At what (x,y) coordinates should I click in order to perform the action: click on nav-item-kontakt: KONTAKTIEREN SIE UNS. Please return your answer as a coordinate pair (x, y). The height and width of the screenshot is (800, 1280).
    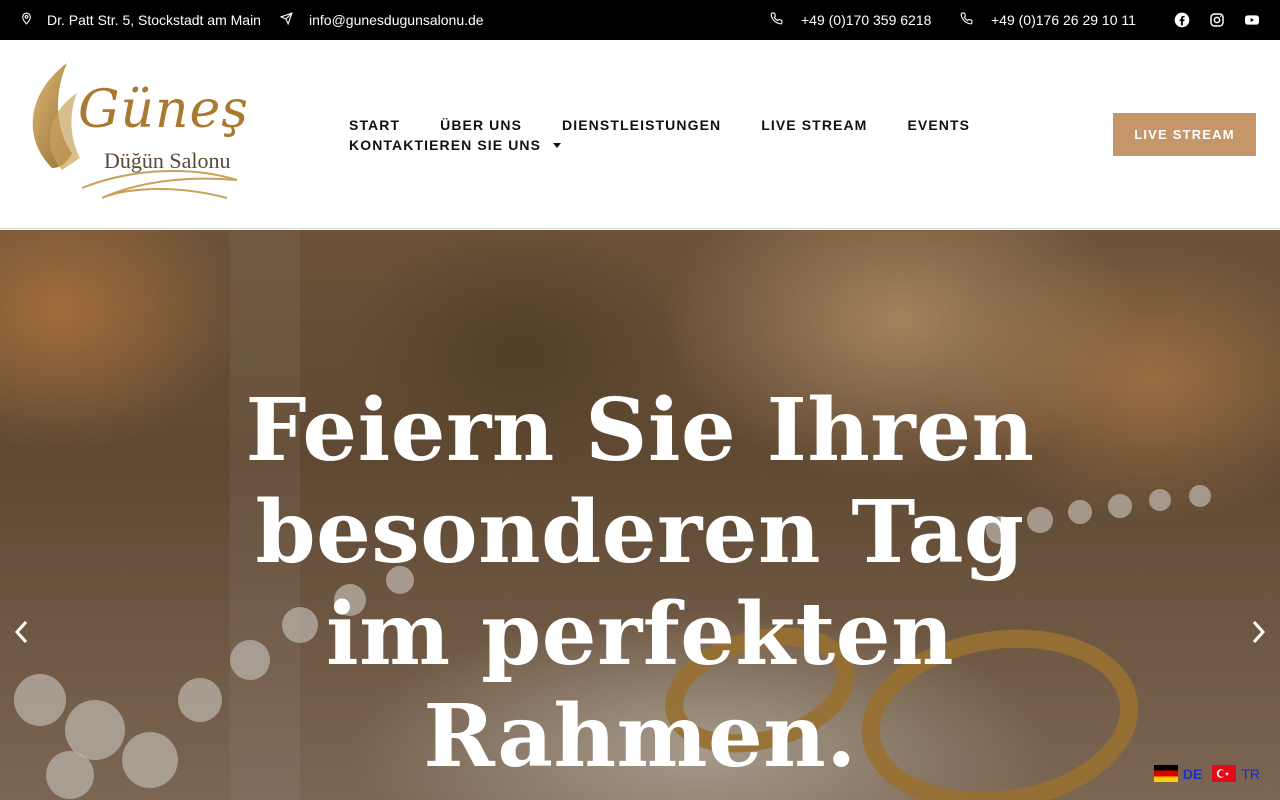
    Looking at the image, I should click on (455, 145).